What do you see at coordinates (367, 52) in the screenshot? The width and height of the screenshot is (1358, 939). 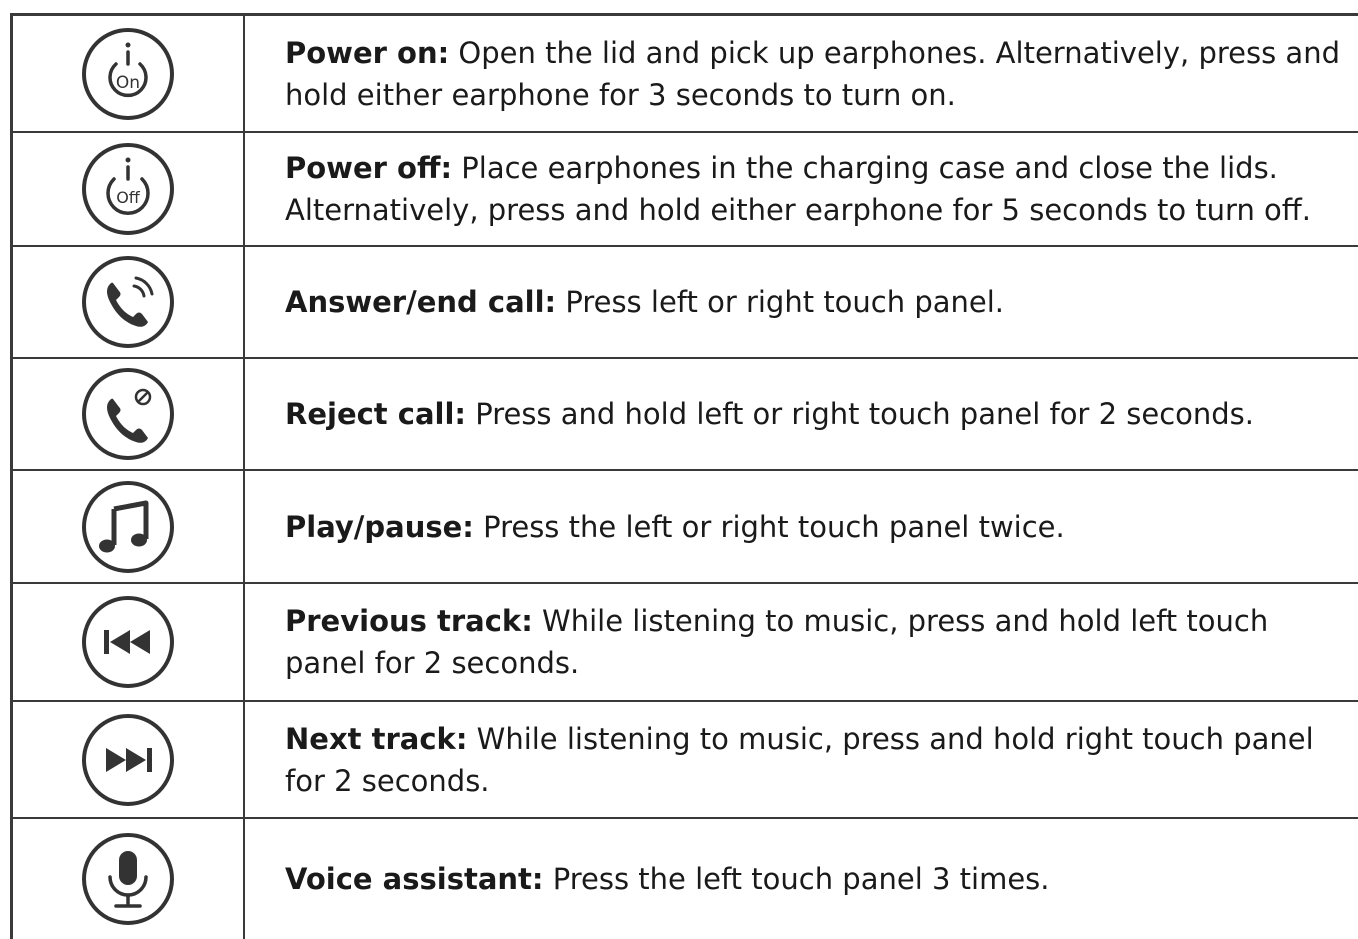 I see `row-label: Power on:` at bounding box center [367, 52].